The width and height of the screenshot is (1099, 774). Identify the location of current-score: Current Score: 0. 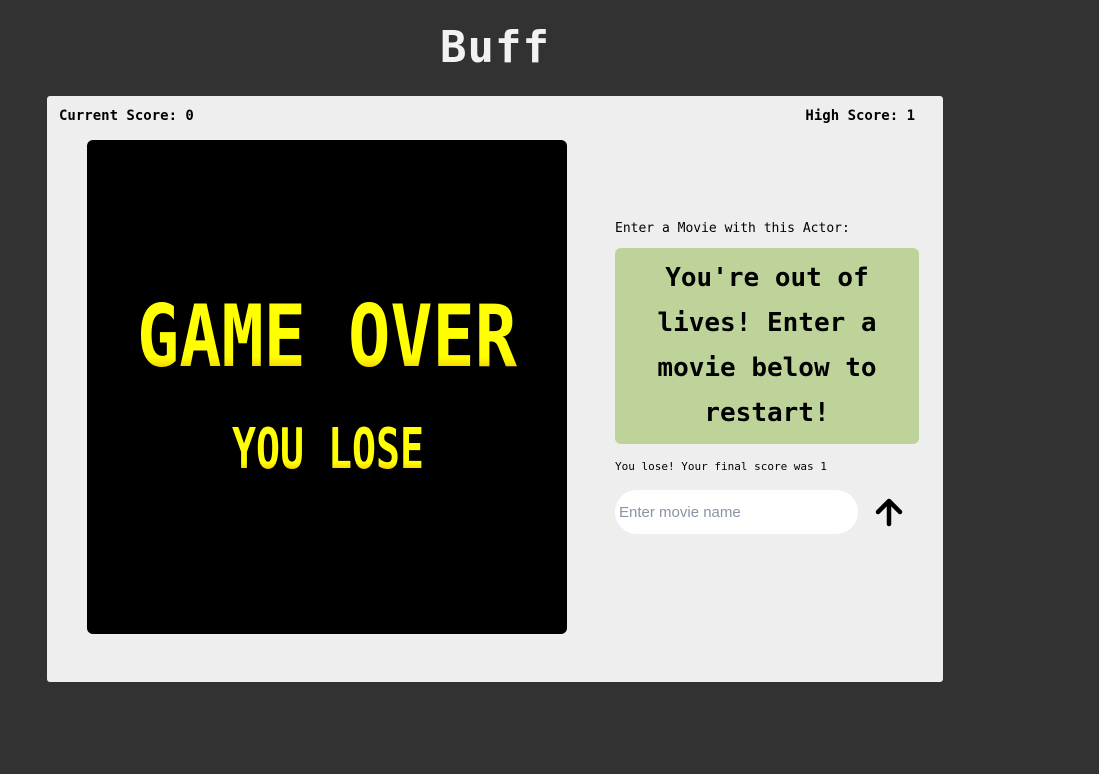
(126, 116).